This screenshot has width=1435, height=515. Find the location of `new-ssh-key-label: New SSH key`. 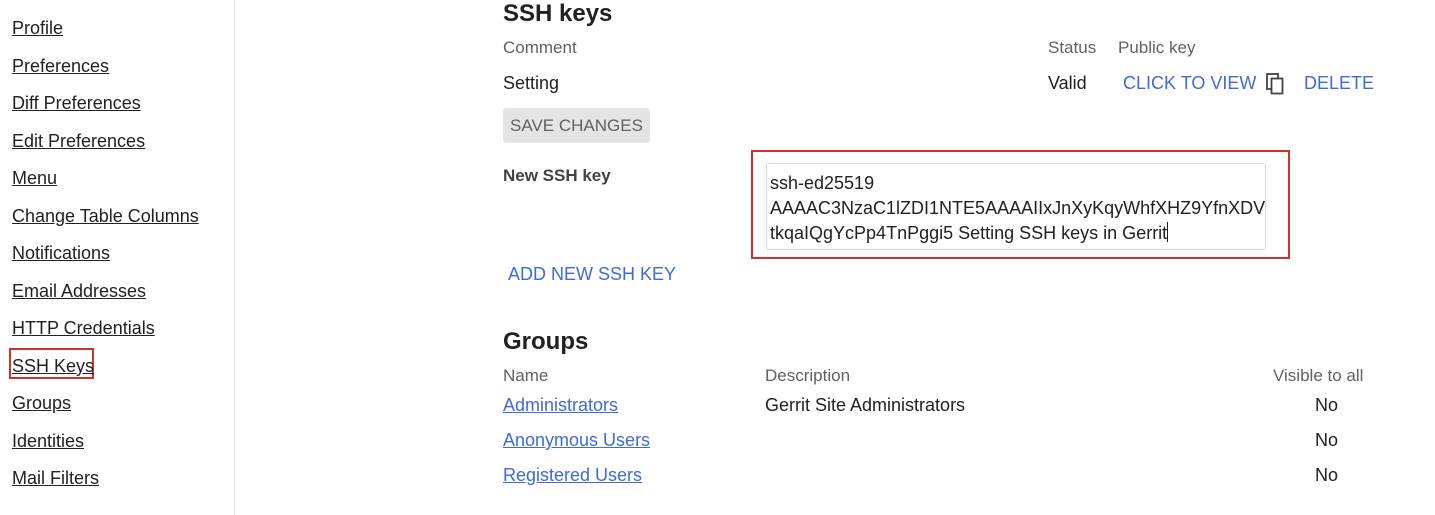

new-ssh-key-label: New SSH key is located at coordinates (557, 175).